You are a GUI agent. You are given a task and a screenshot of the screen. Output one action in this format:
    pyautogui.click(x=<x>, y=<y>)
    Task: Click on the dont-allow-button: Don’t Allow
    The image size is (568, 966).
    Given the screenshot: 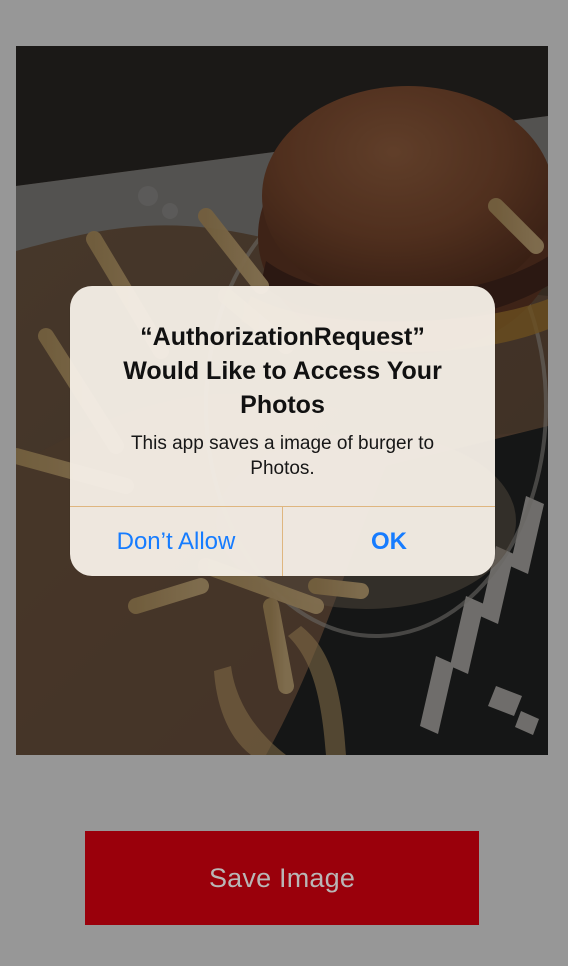 What is the action you would take?
    pyautogui.click(x=176, y=541)
    